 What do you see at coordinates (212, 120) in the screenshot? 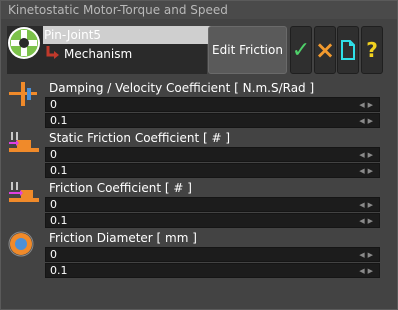
I see `damping-increment-field: 0.1 ◀▶` at bounding box center [212, 120].